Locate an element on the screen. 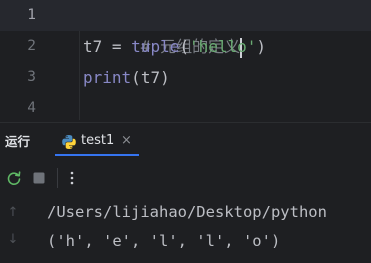 This screenshot has width=371, height=263. editor-line-3: 3 print(t7) is located at coordinates (185, 77).